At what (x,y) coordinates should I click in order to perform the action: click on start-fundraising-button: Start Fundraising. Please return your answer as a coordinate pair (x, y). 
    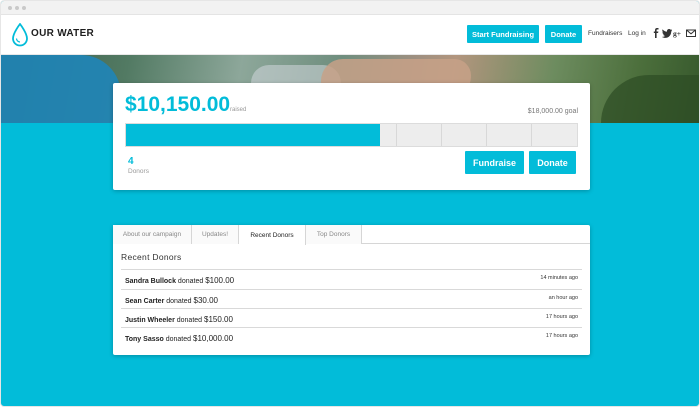
    Looking at the image, I should click on (503, 34).